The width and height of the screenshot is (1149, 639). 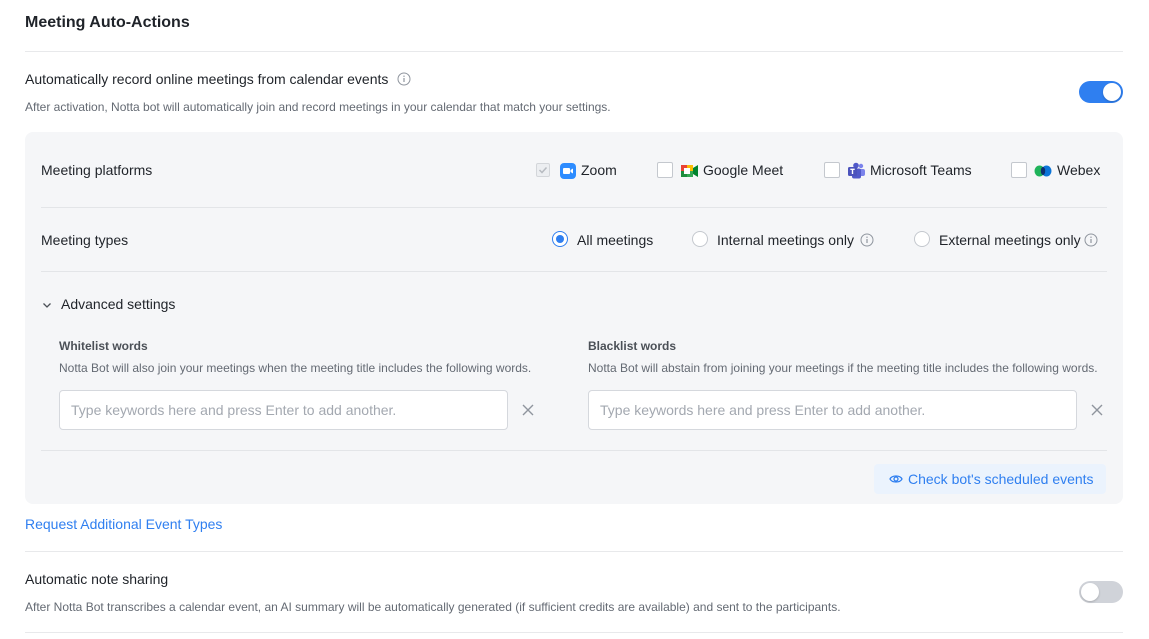 I want to click on webex-icon, so click(x=1043, y=173).